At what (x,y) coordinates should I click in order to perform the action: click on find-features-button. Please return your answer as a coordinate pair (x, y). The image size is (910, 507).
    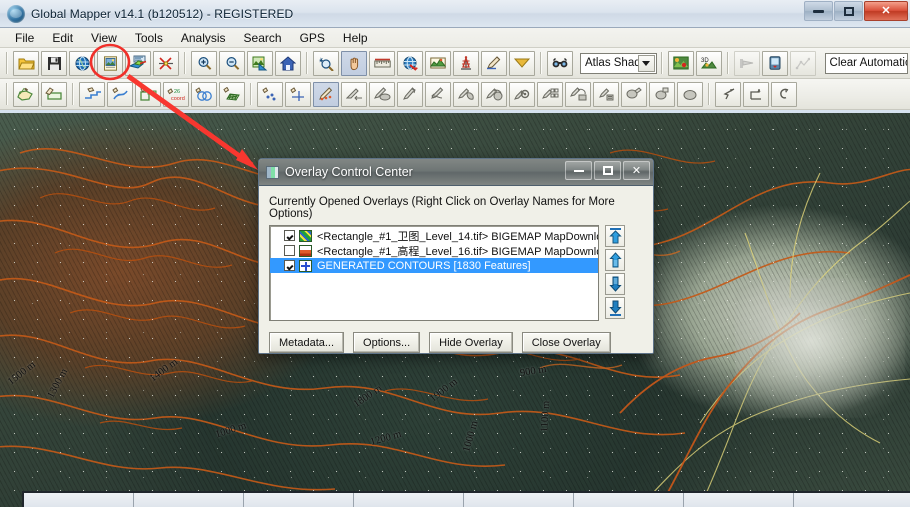
    Looking at the image, I should click on (560, 63).